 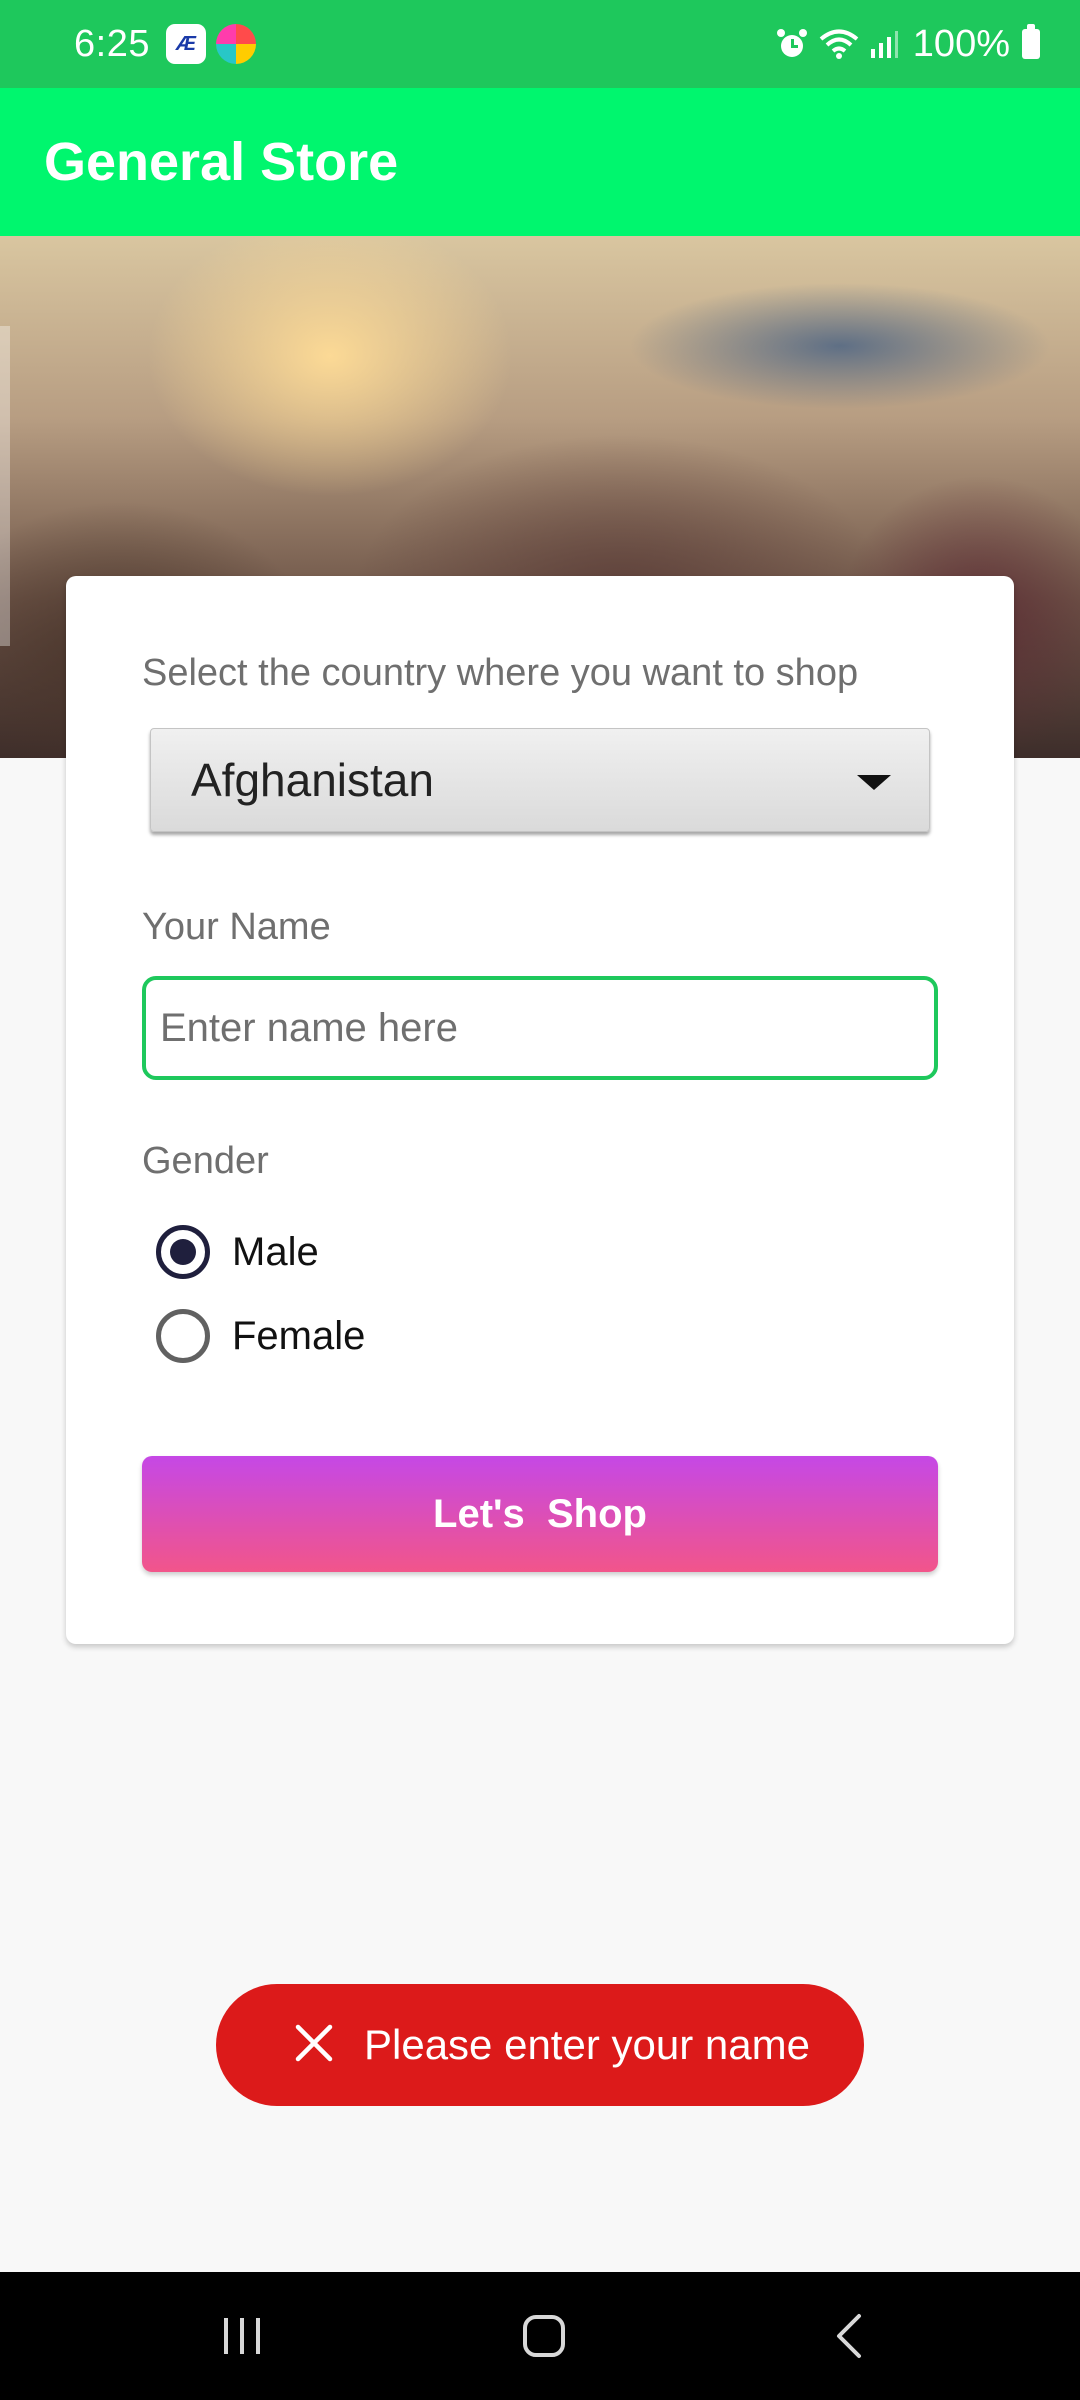 What do you see at coordinates (235, 44) in the screenshot?
I see `color-app-icon` at bounding box center [235, 44].